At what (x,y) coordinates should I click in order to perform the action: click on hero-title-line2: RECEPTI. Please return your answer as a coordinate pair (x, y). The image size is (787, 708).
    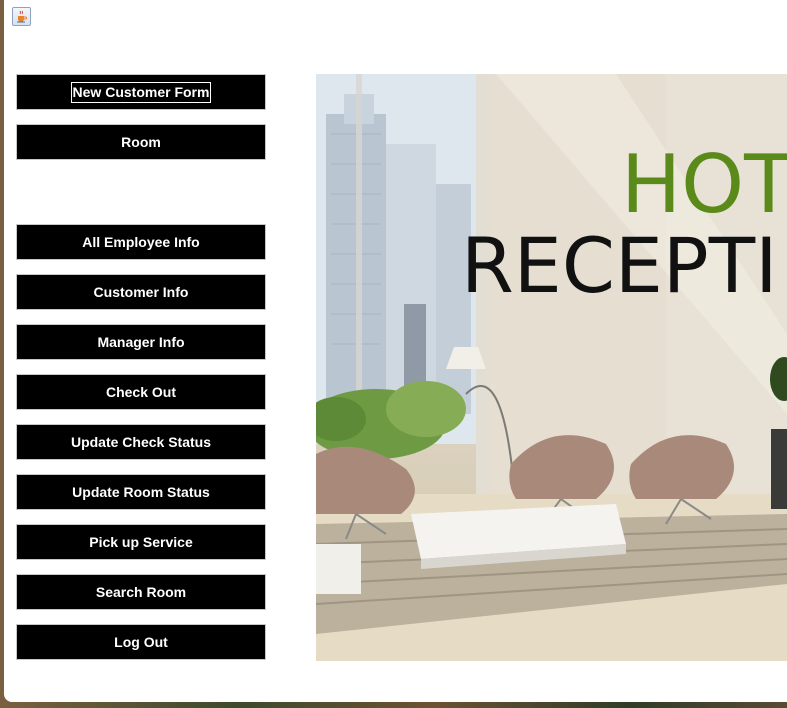
    Looking at the image, I should click on (619, 265).